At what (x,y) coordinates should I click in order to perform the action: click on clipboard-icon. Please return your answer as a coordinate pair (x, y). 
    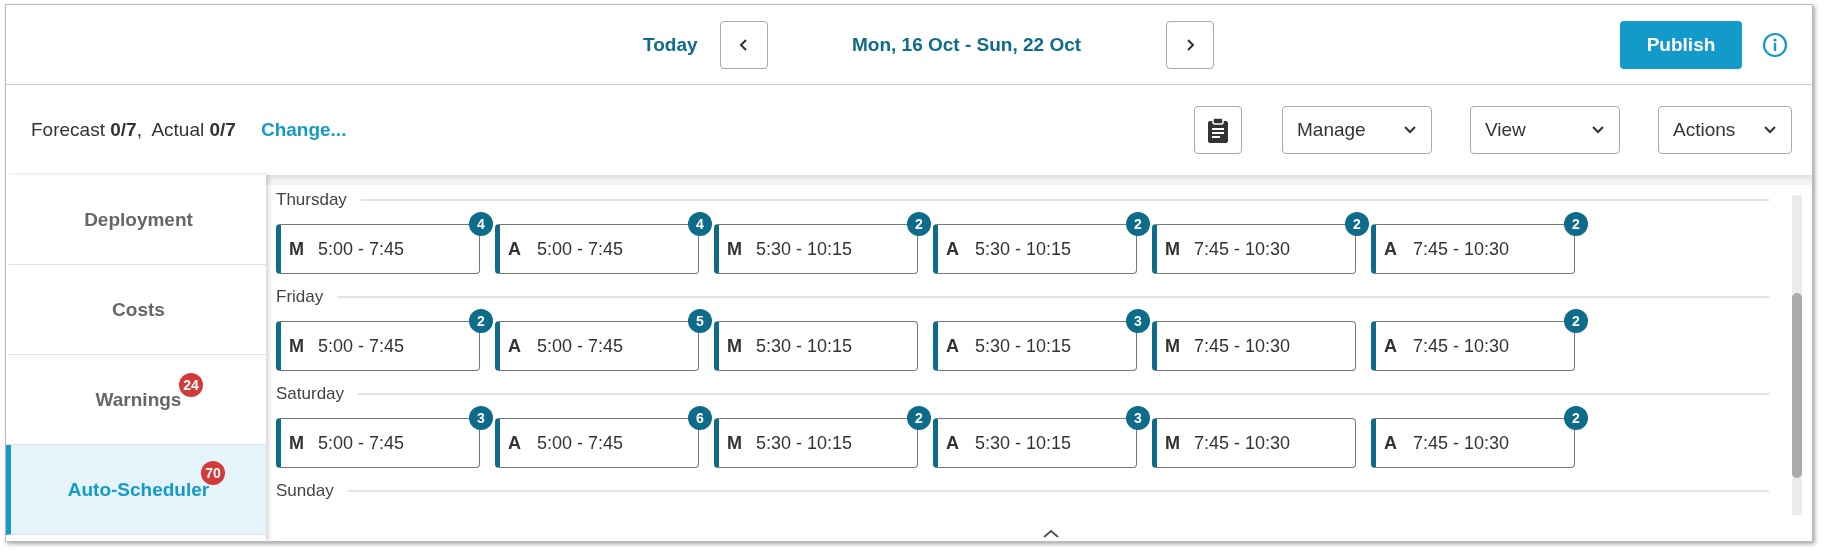
    Looking at the image, I should click on (1218, 130).